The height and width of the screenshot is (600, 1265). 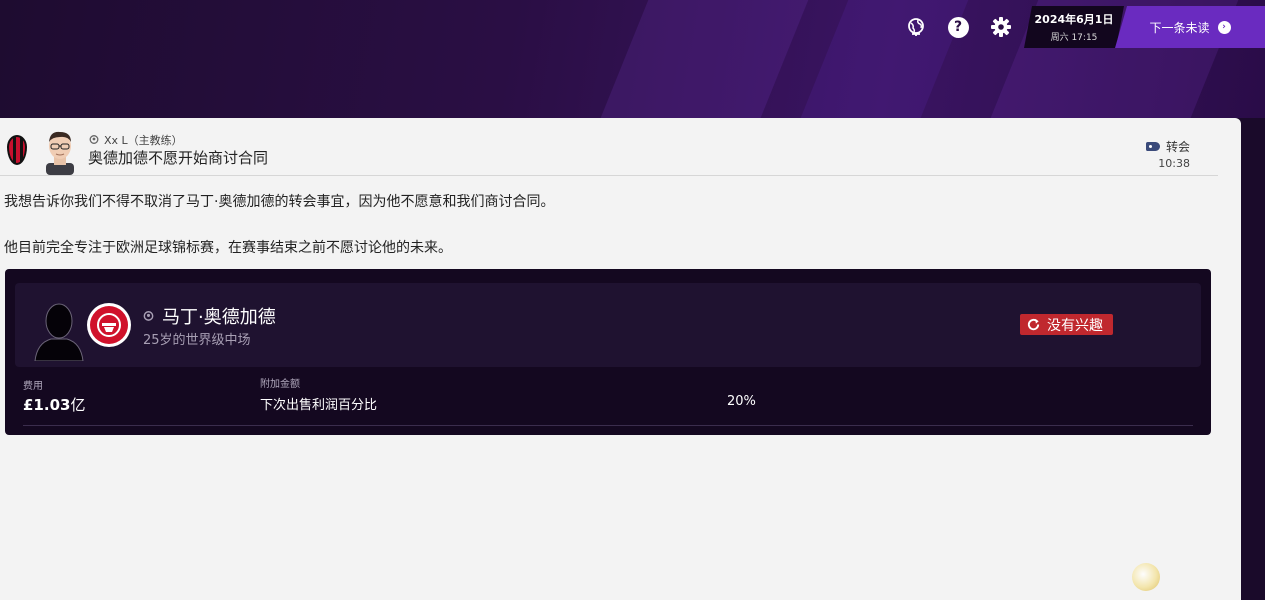 What do you see at coordinates (59, 332) in the screenshot?
I see `player-silhouette` at bounding box center [59, 332].